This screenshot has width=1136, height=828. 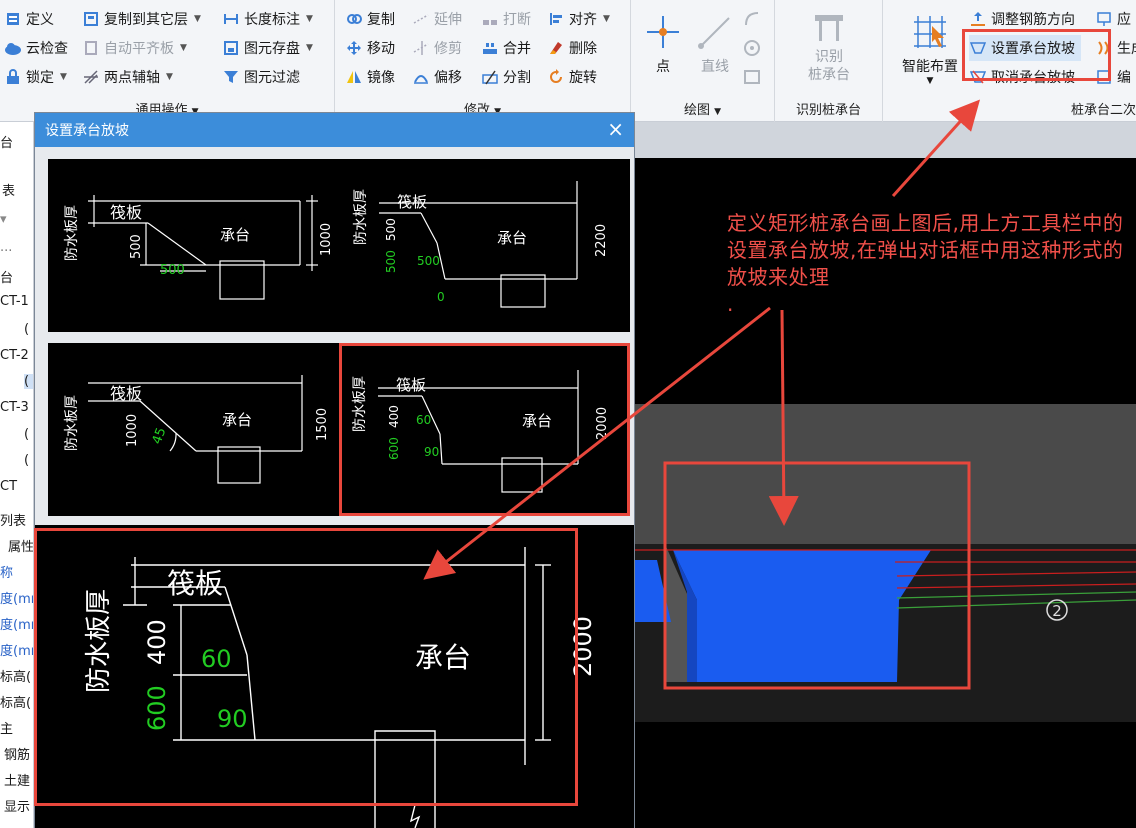 What do you see at coordinates (556, 19) in the screenshot?
I see `align-icon` at bounding box center [556, 19].